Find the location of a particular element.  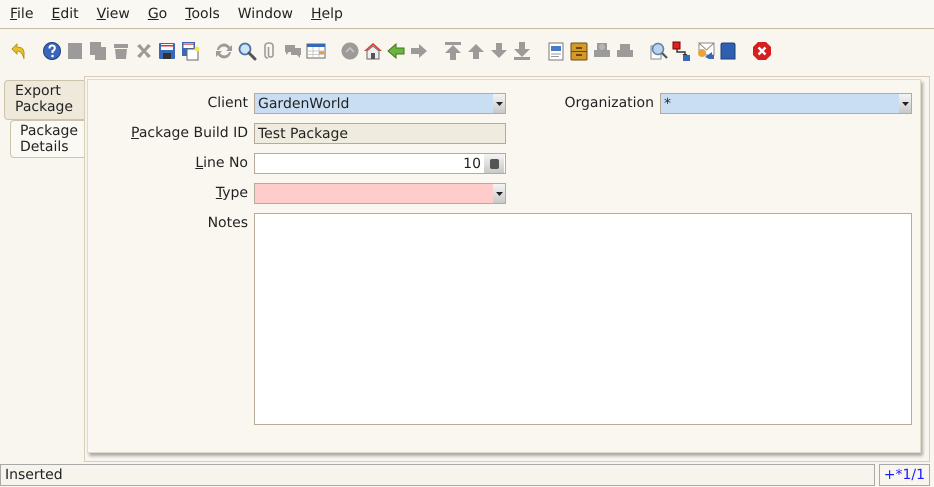

picture-document-icon is located at coordinates (556, 50).